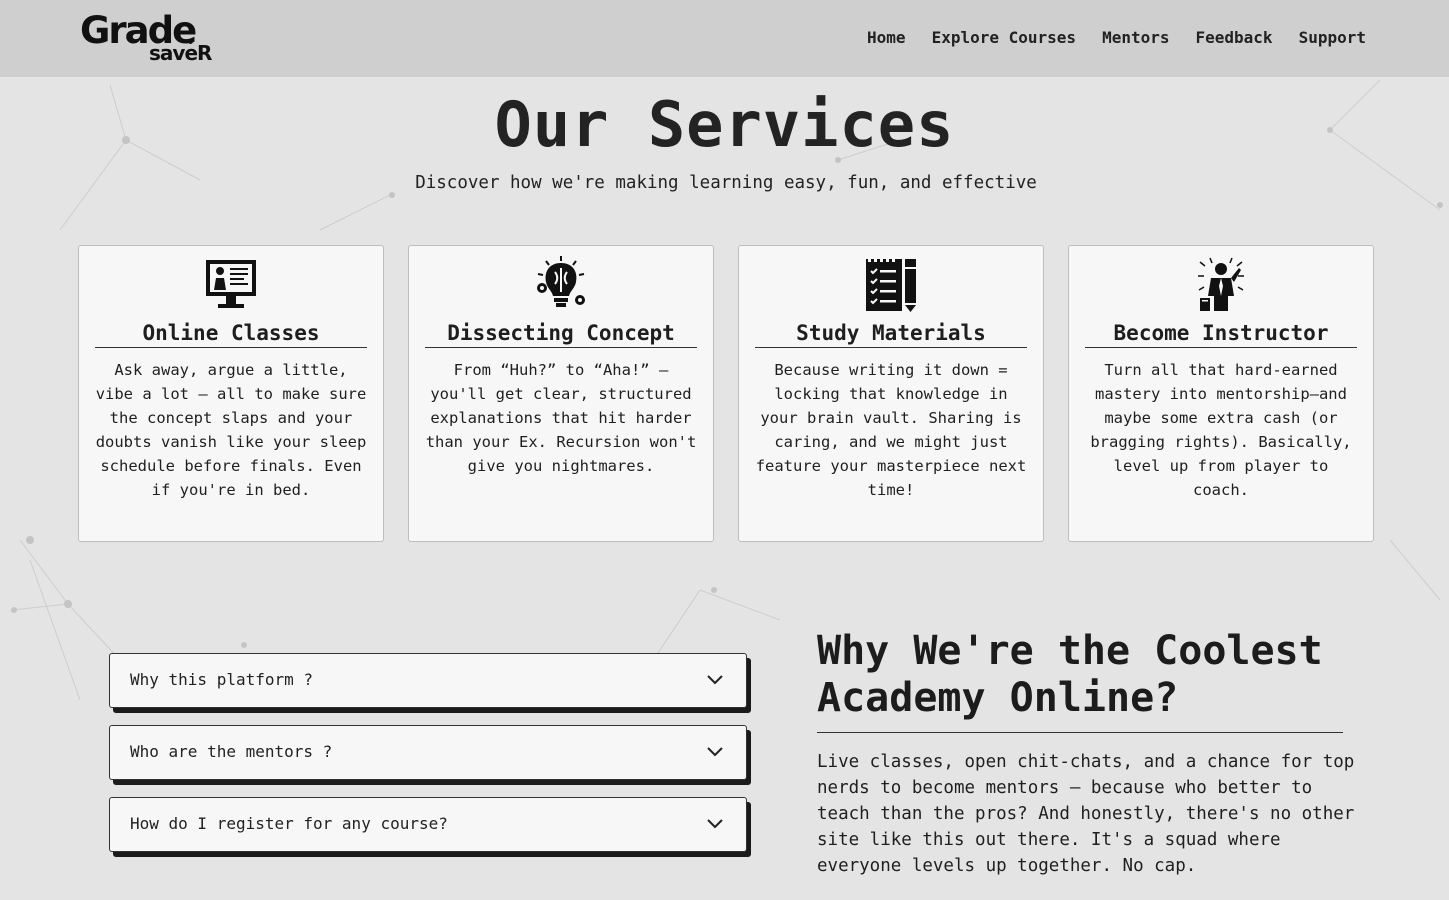 The image size is (1449, 900). Describe the element at coordinates (891, 284) in the screenshot. I see `study-materials-icon` at that location.